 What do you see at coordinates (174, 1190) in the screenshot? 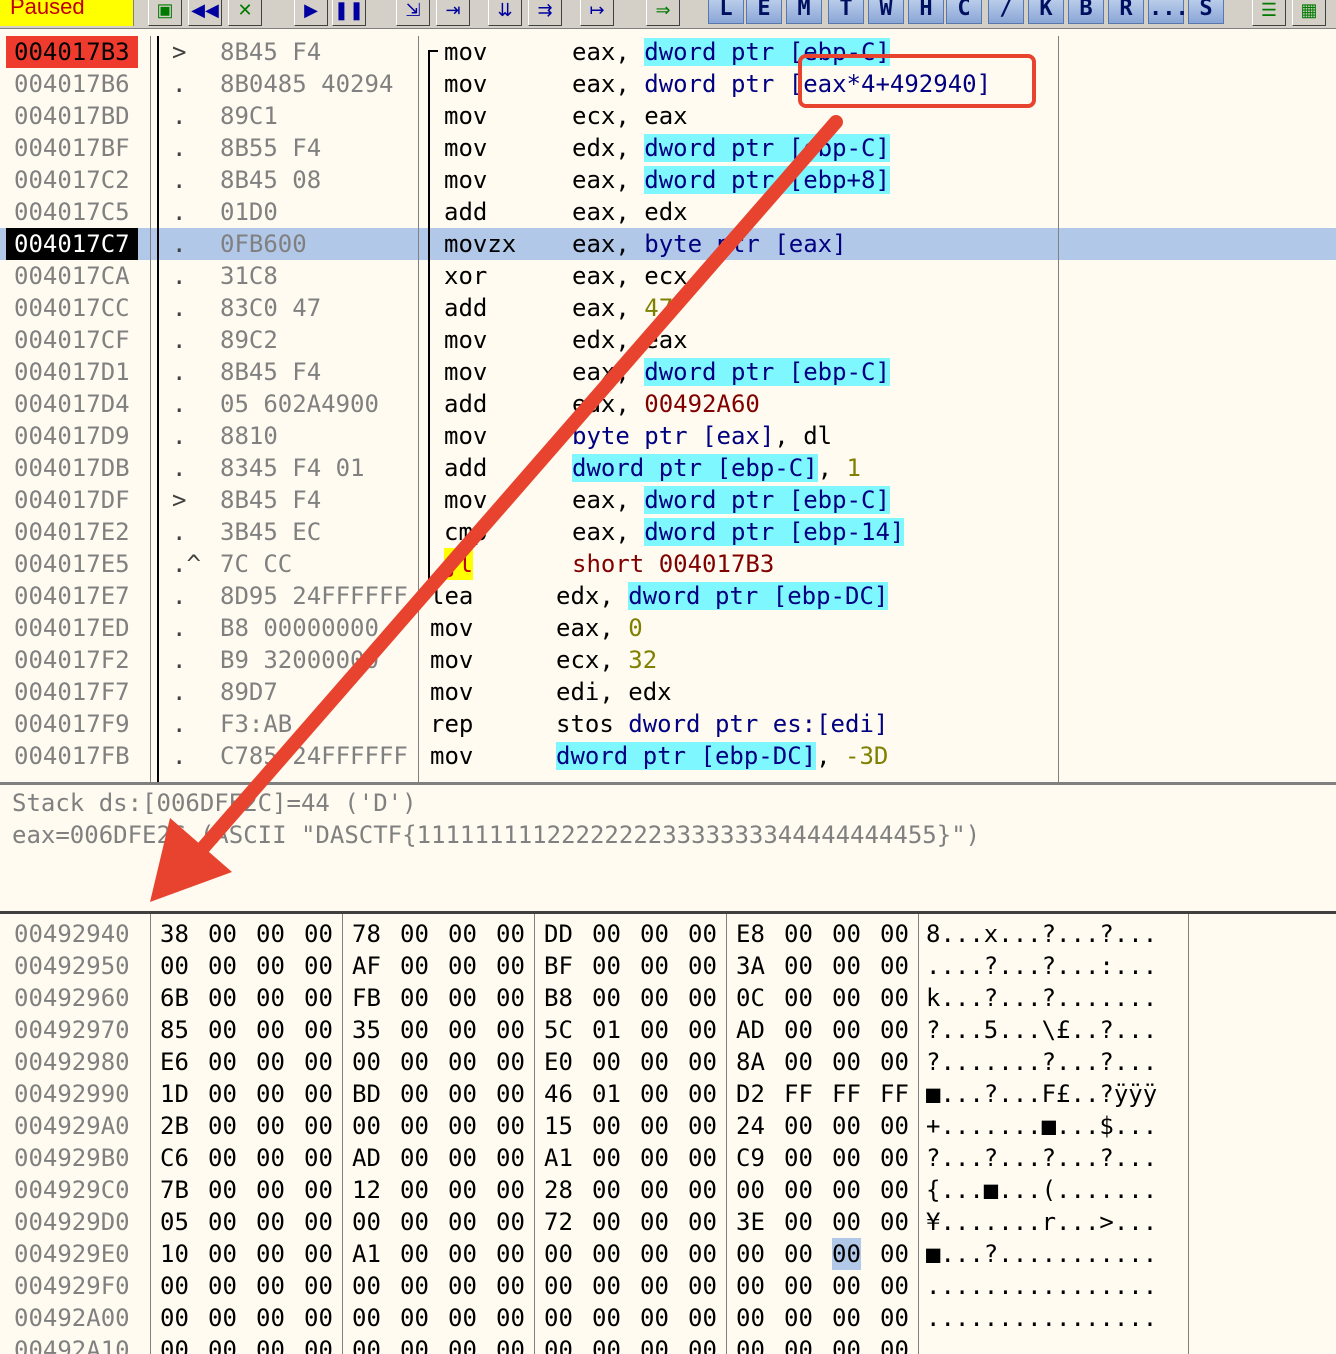
I see `dump-byte: 7B` at bounding box center [174, 1190].